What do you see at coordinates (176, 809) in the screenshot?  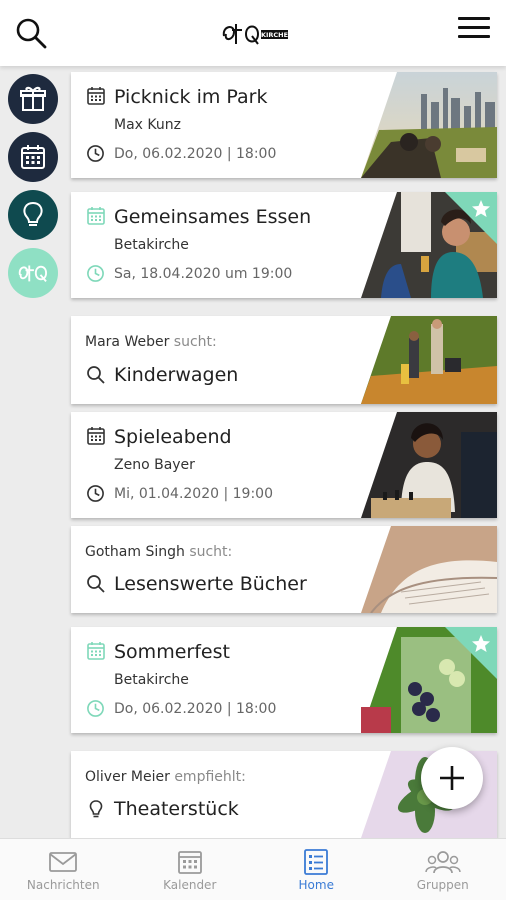 I see `card-title: Theaterstück` at bounding box center [176, 809].